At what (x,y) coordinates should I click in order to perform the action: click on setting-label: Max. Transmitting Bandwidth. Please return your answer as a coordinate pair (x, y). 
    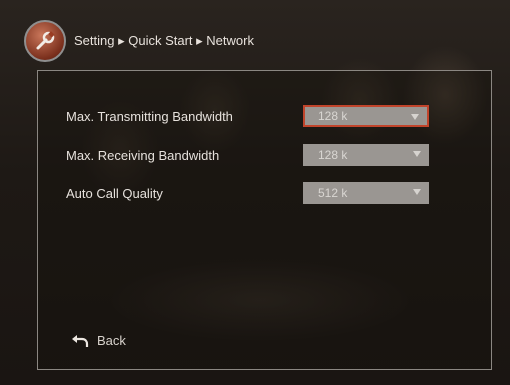
    Looking at the image, I should click on (149, 116).